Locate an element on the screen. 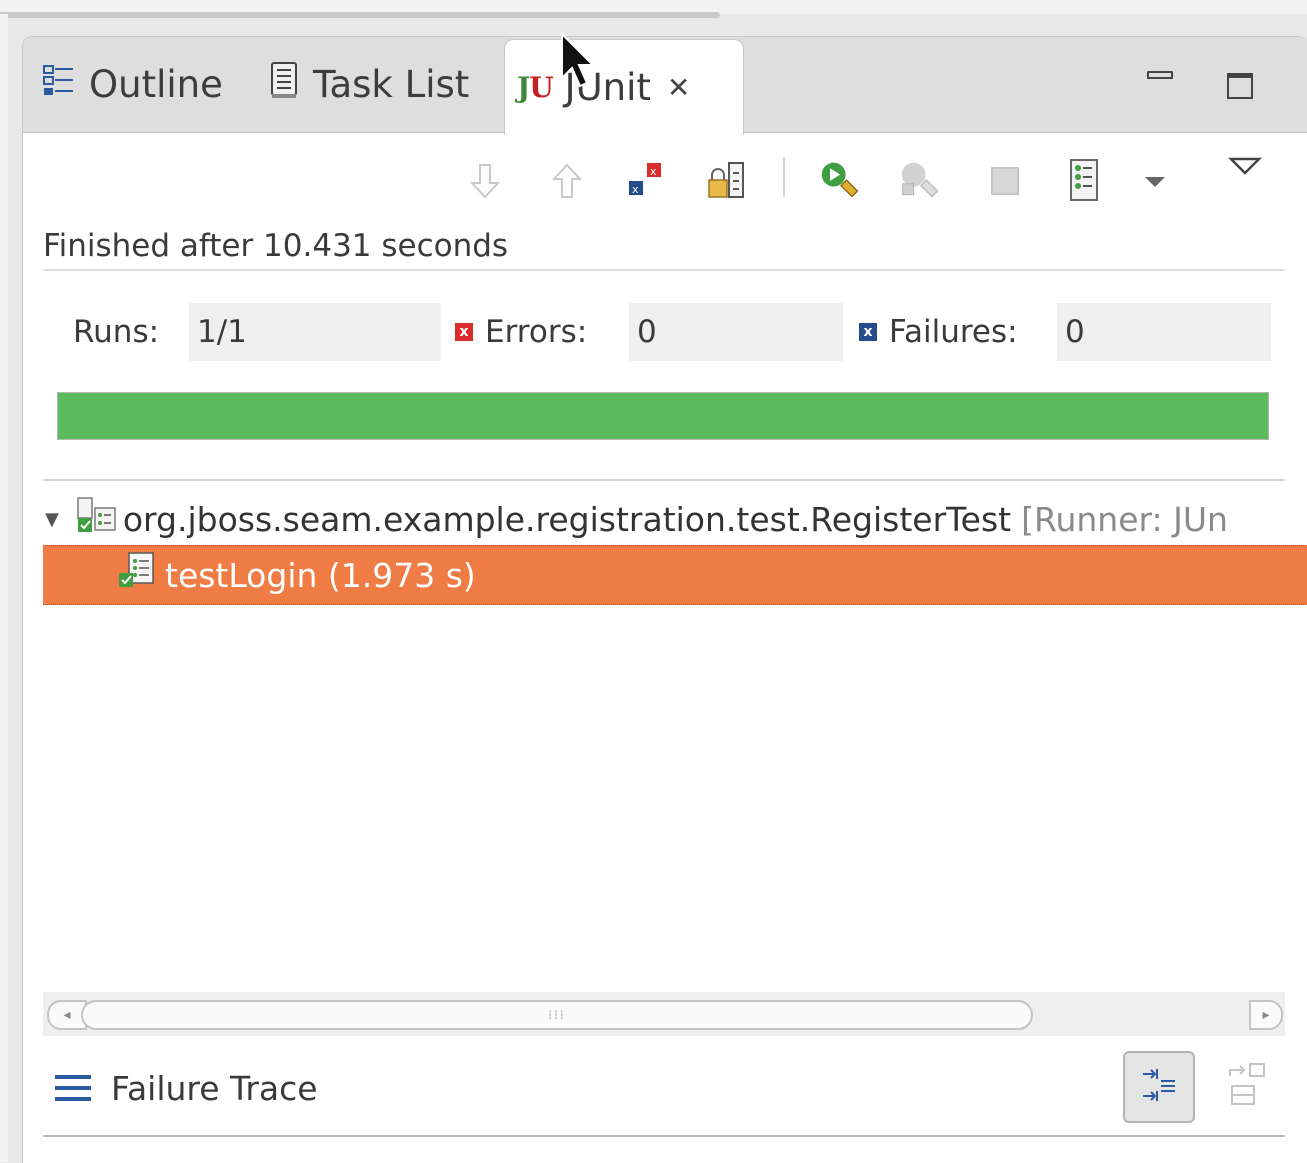 This screenshot has width=1307, height=1163. failure-trace-divider is located at coordinates (664, 1136).